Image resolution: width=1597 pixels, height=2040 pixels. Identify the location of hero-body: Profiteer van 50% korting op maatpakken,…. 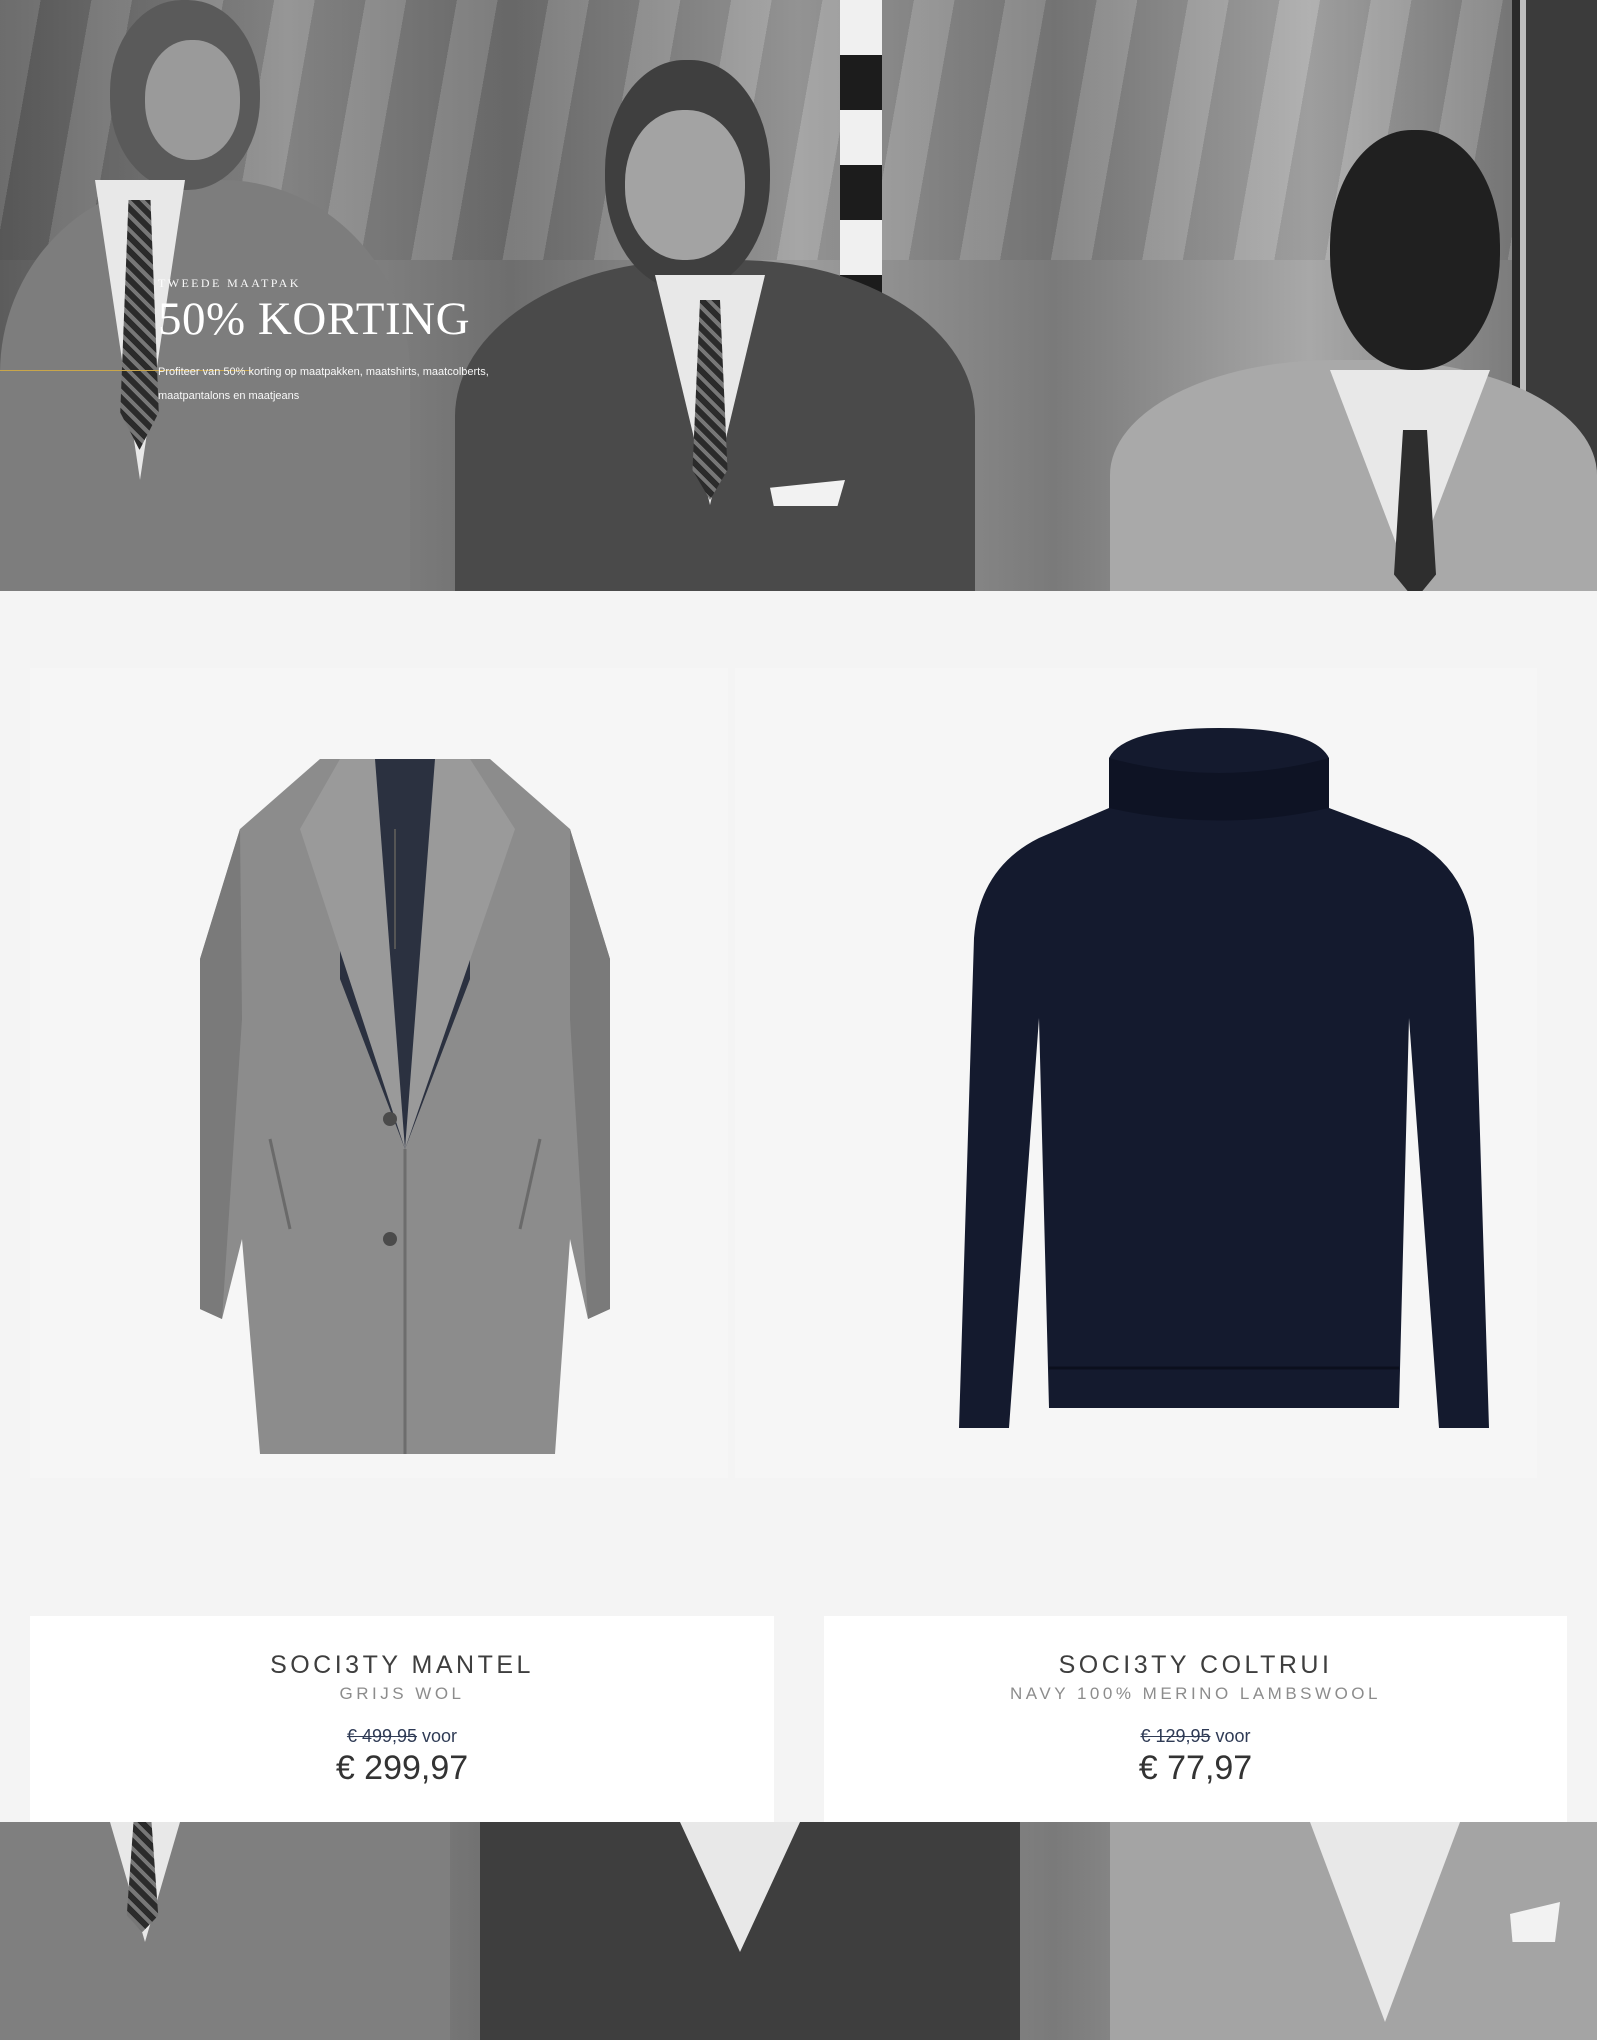
(323, 384).